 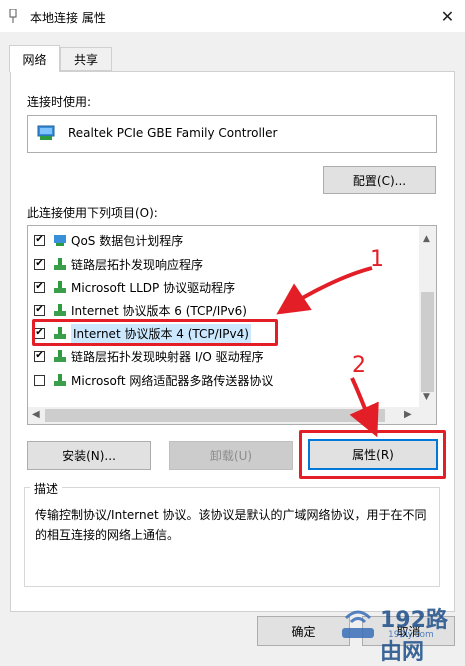 I want to click on qos-icon, so click(x=60, y=240).